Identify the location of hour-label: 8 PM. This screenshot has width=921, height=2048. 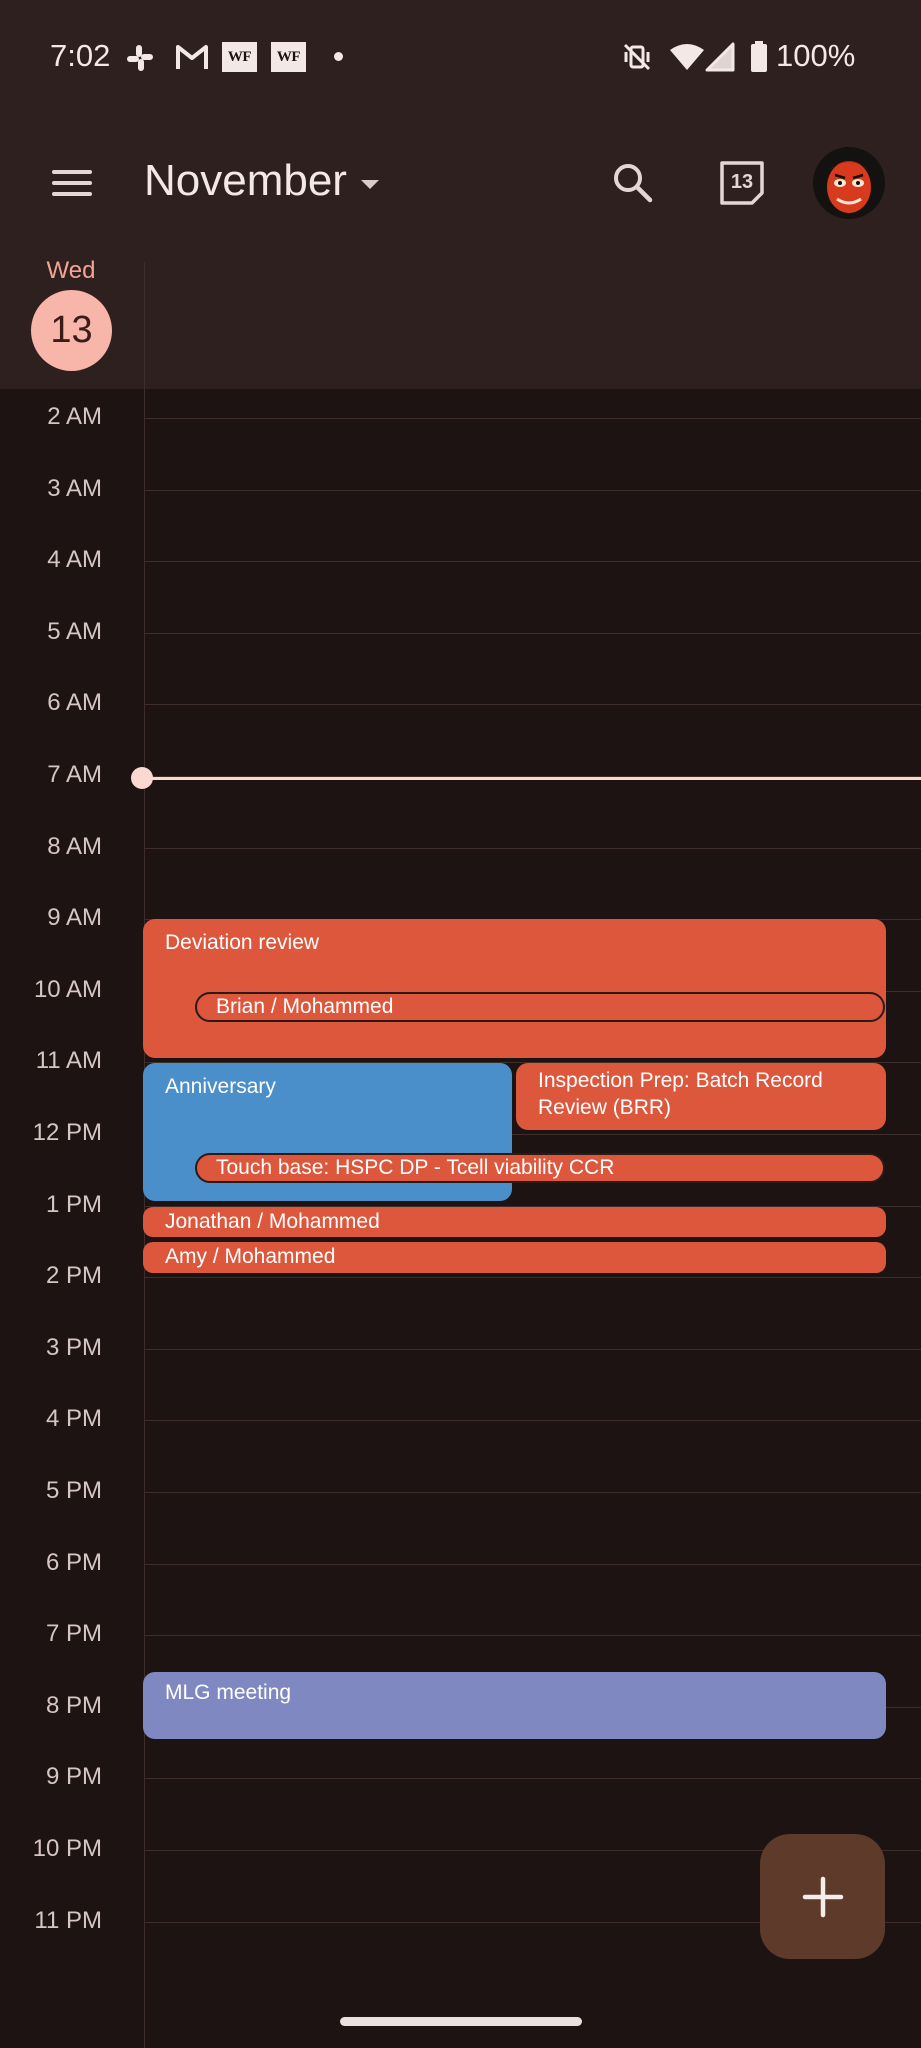
(73, 1705).